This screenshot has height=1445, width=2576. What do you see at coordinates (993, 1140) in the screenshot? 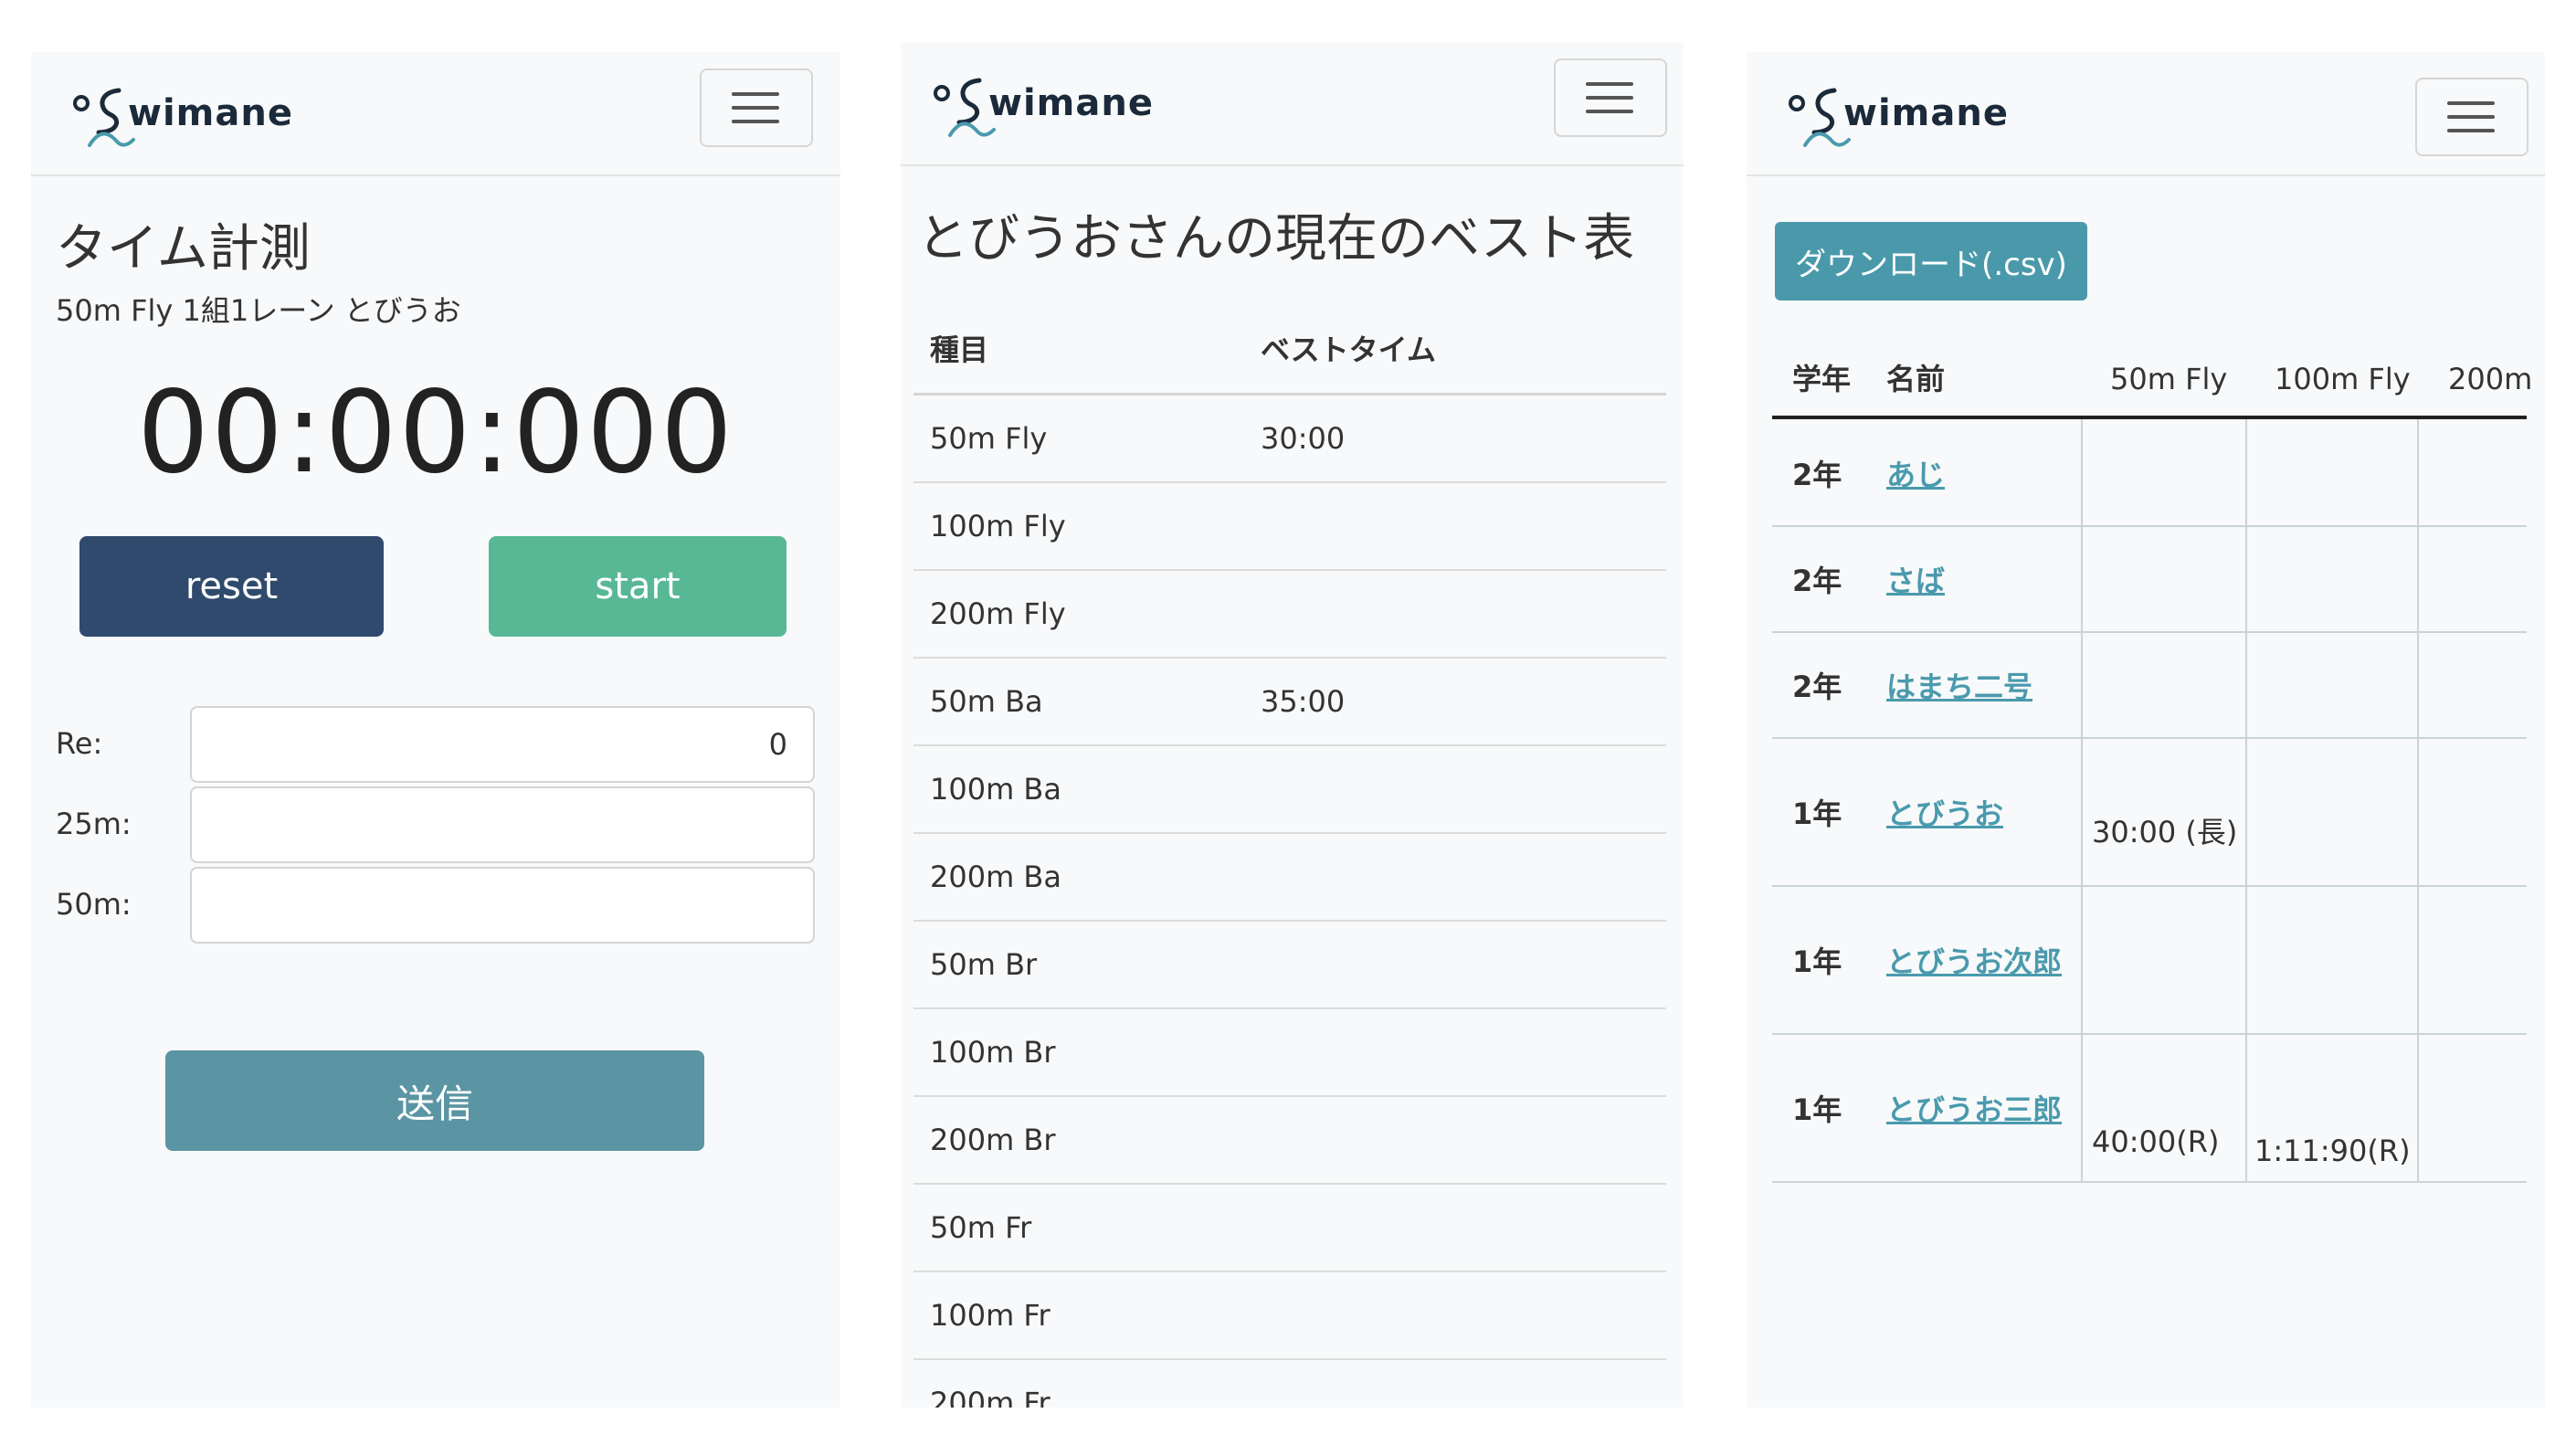
I see `event-name: 200m Br` at bounding box center [993, 1140].